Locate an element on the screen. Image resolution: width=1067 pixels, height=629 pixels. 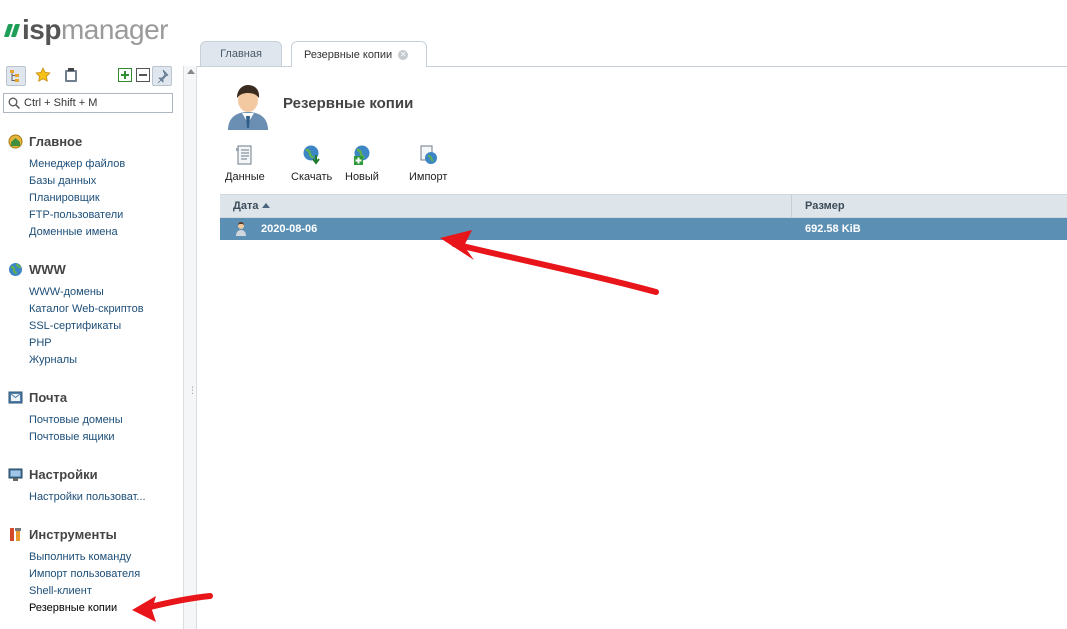
minus-box-icon is located at coordinates (143, 75).